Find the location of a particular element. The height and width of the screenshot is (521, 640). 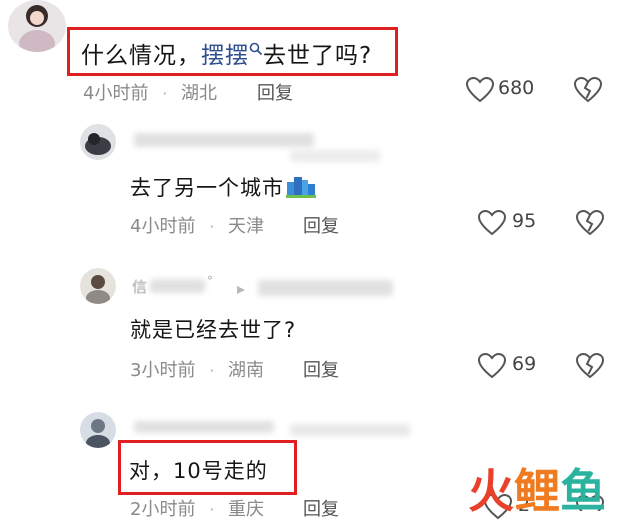

reply-time: 3小时前 is located at coordinates (163, 370).